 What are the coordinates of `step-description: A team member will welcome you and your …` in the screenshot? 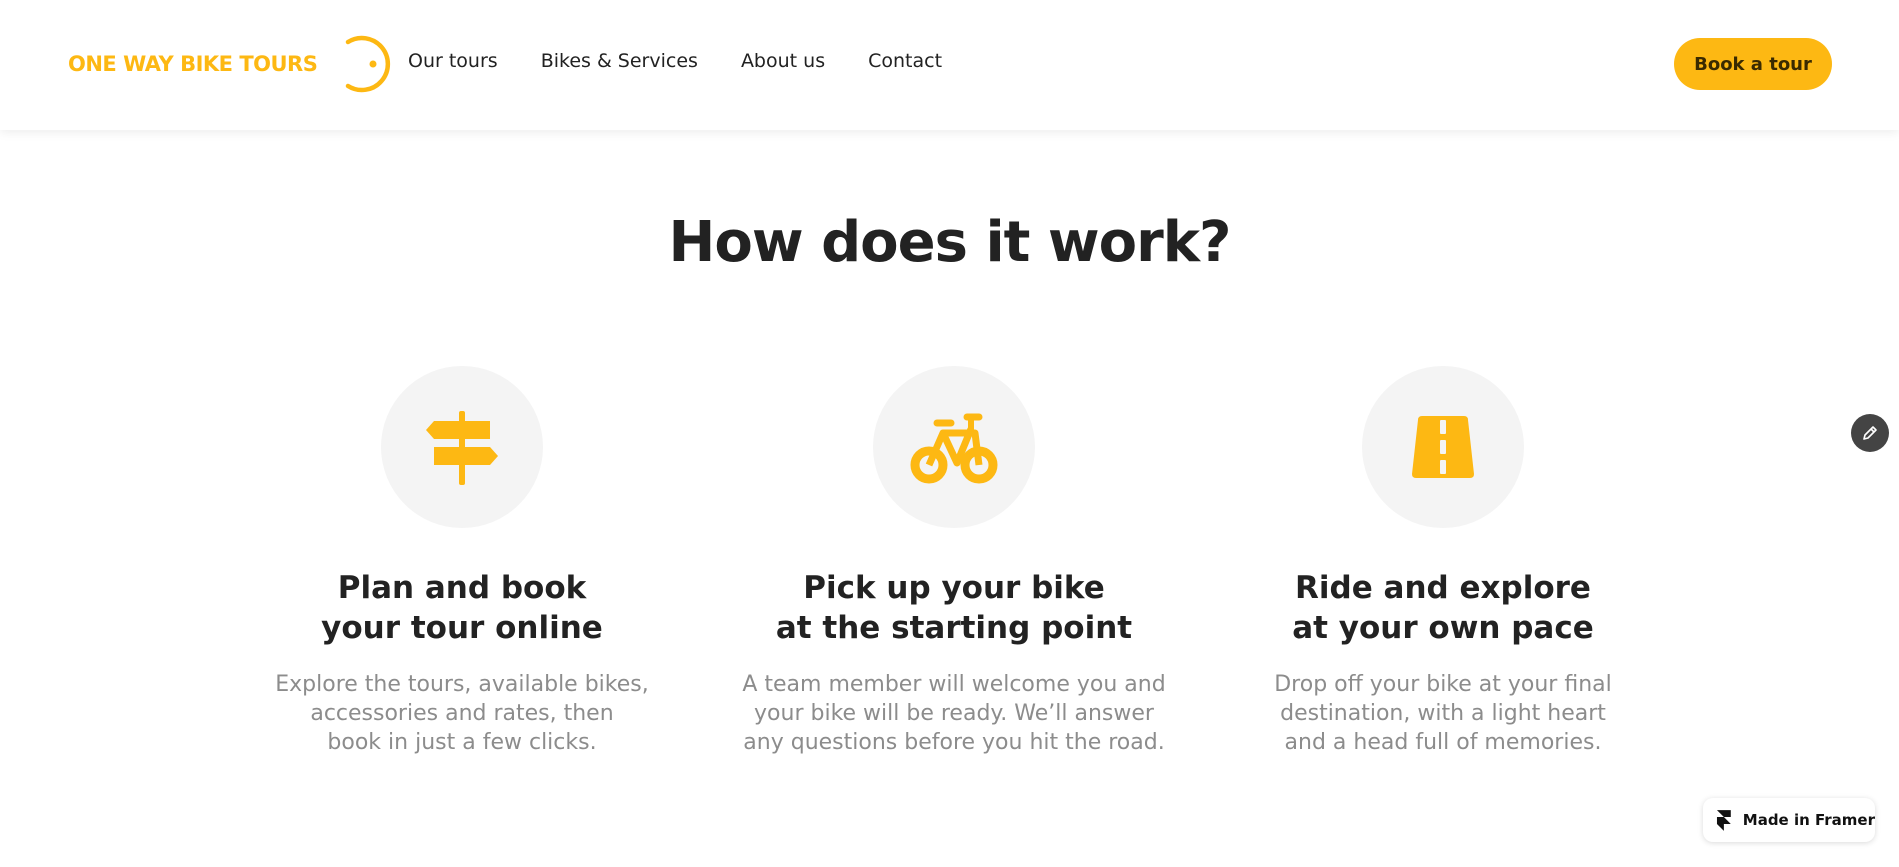 It's located at (954, 713).